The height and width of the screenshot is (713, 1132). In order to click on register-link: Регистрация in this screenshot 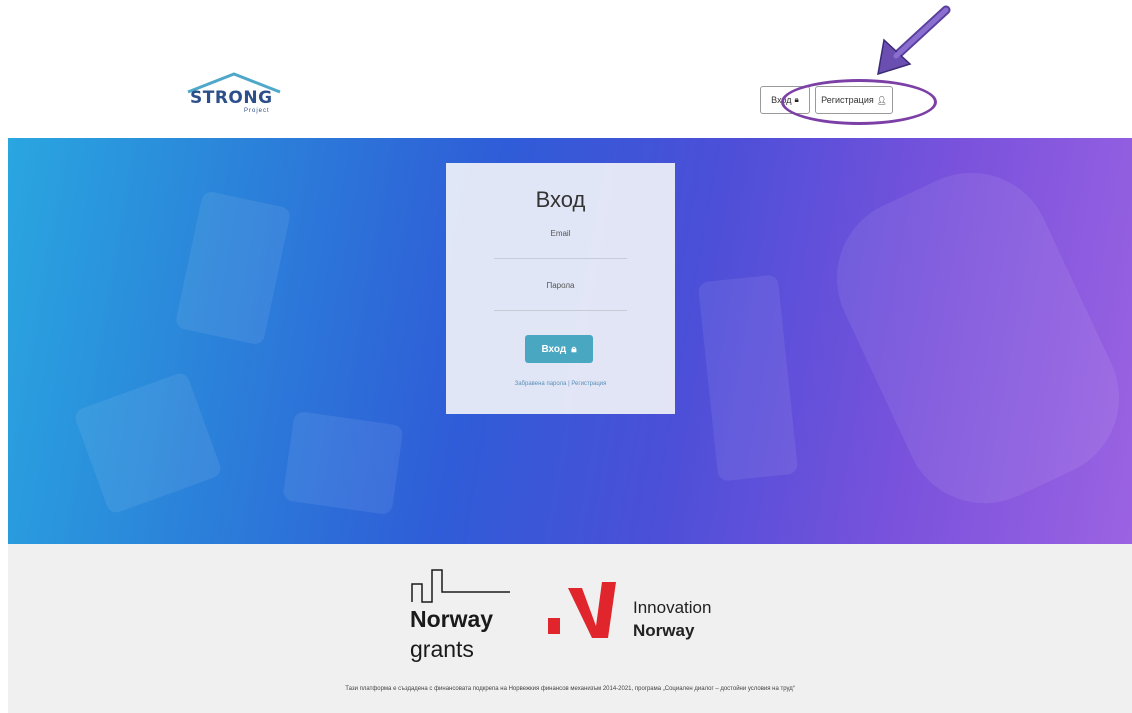, I will do `click(588, 384)`.